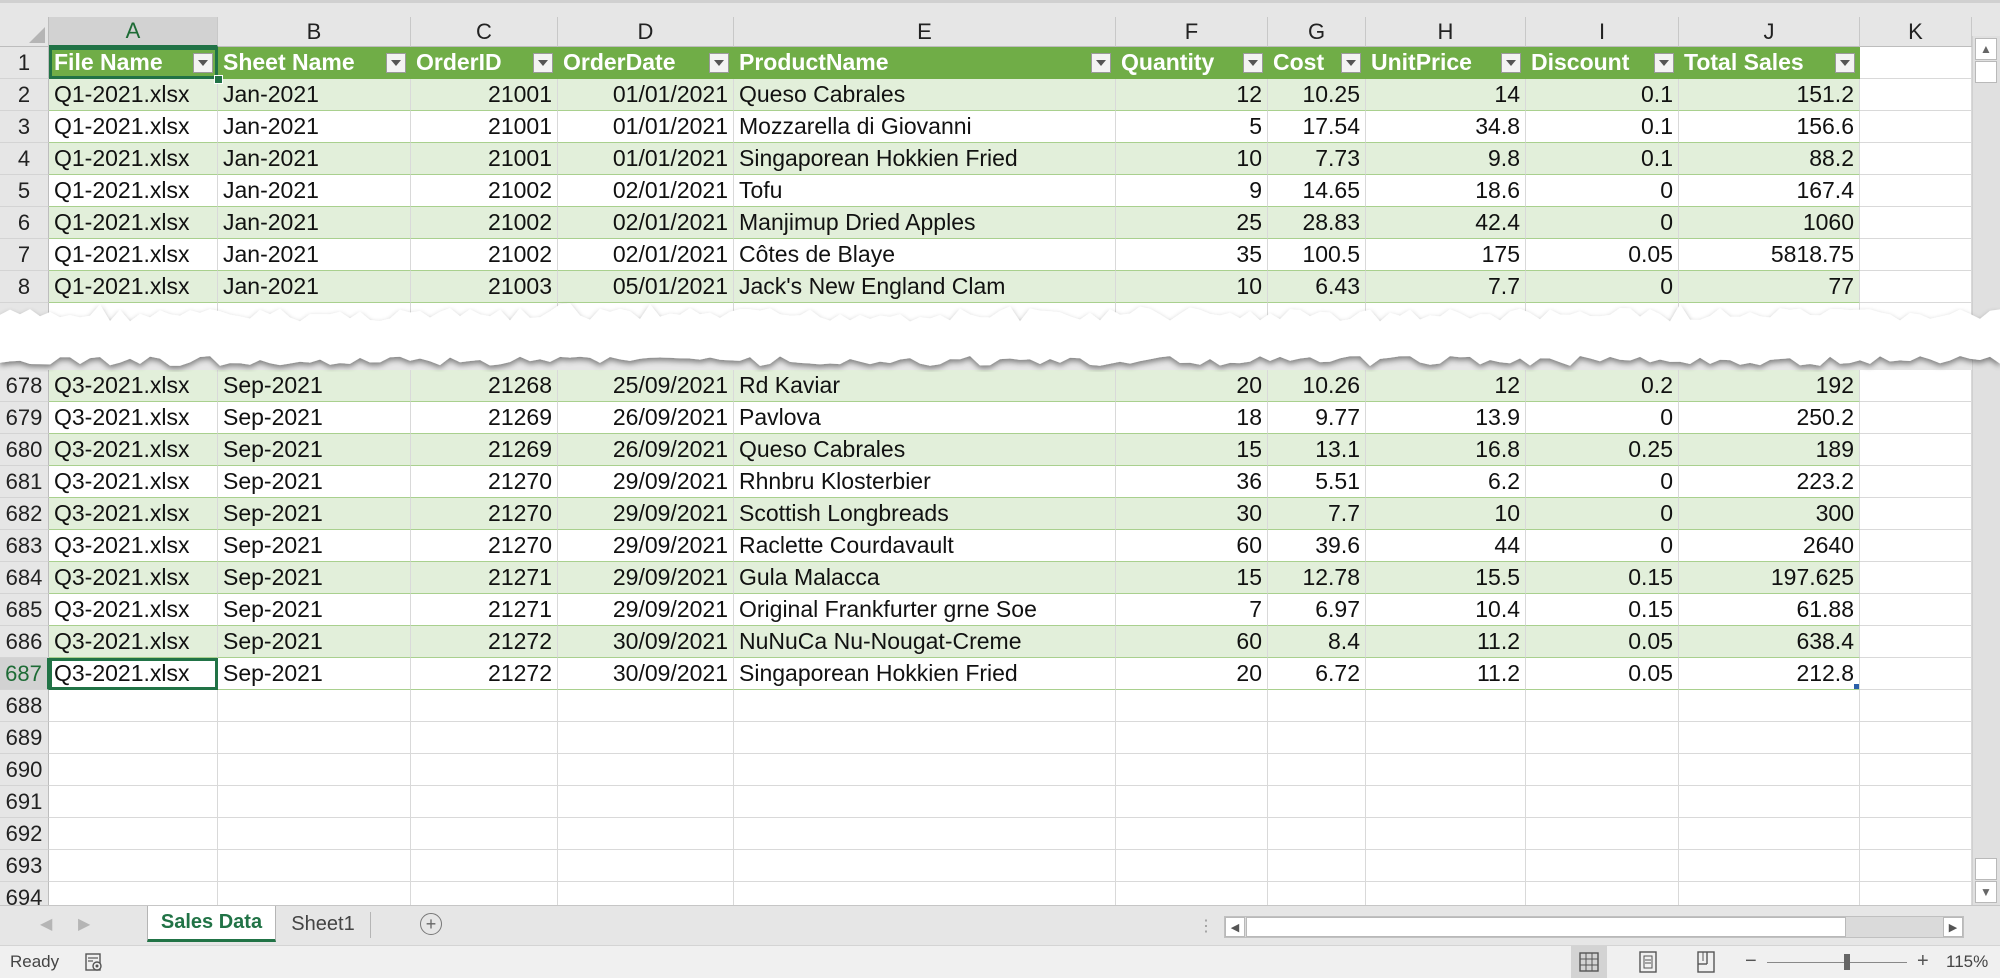 The image size is (2000, 978). Describe the element at coordinates (1602, 95) in the screenshot. I see `cell: 0.1` at that location.